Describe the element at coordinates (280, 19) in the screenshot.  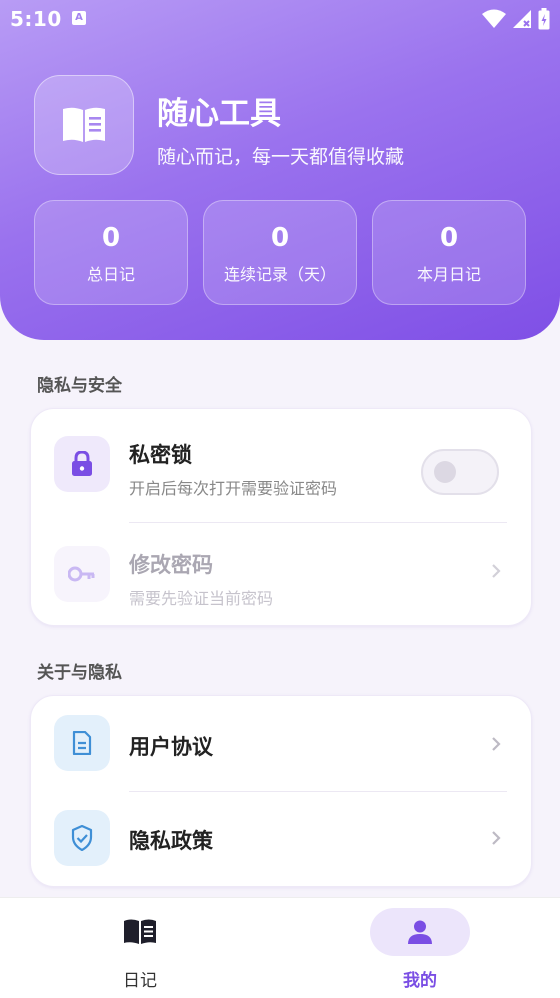
I see `status-bar: 5:10 A` at that location.